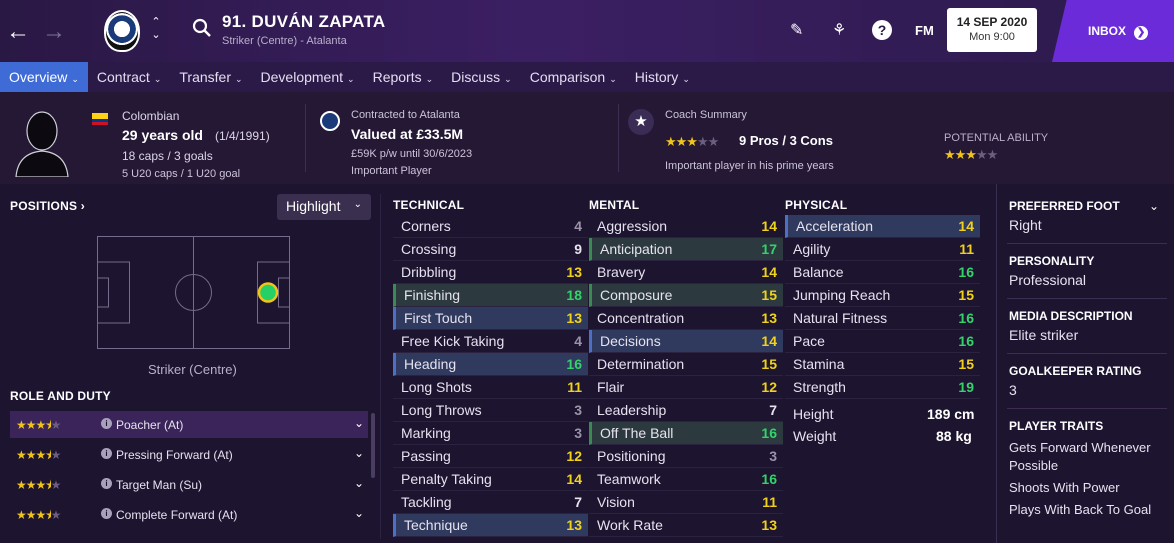  I want to click on player-position-club: Striker (Centre) - Atalanta, so click(284, 41).